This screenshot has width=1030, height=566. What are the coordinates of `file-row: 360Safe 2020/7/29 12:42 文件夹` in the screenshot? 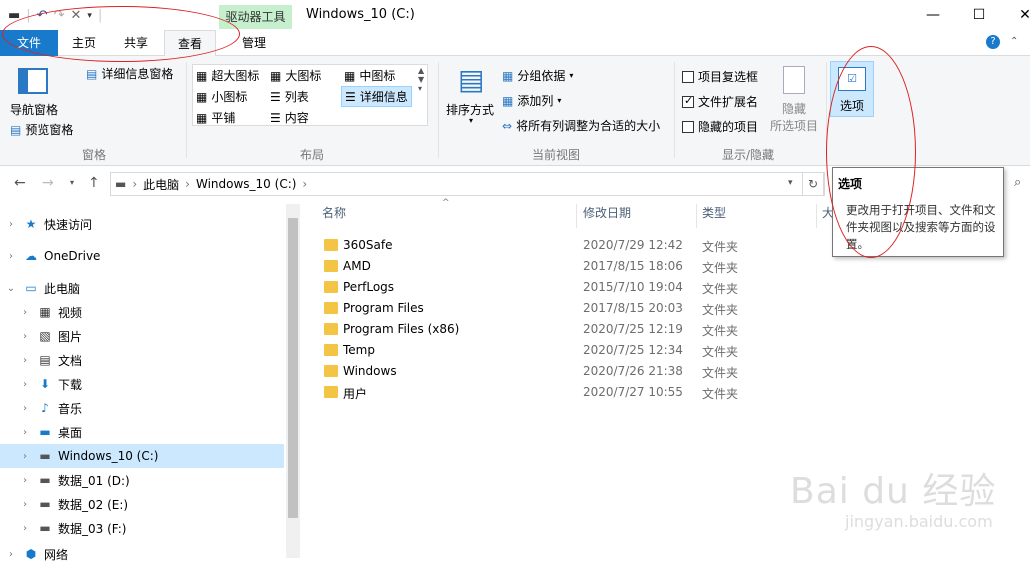 It's located at (566, 245).